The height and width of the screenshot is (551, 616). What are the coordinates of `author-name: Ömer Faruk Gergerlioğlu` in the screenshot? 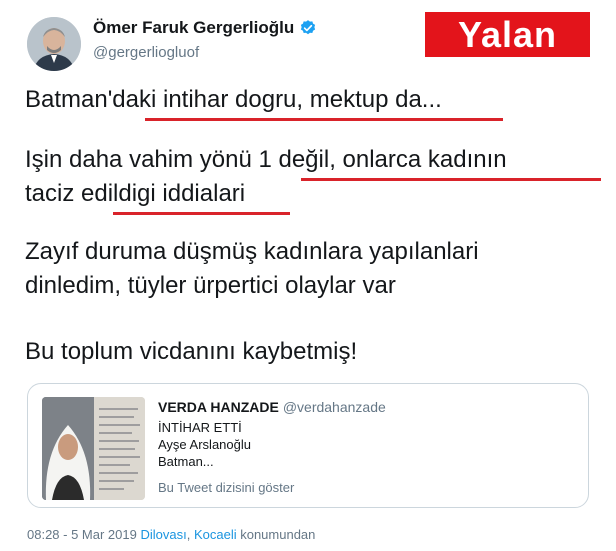 It's located at (193, 28).